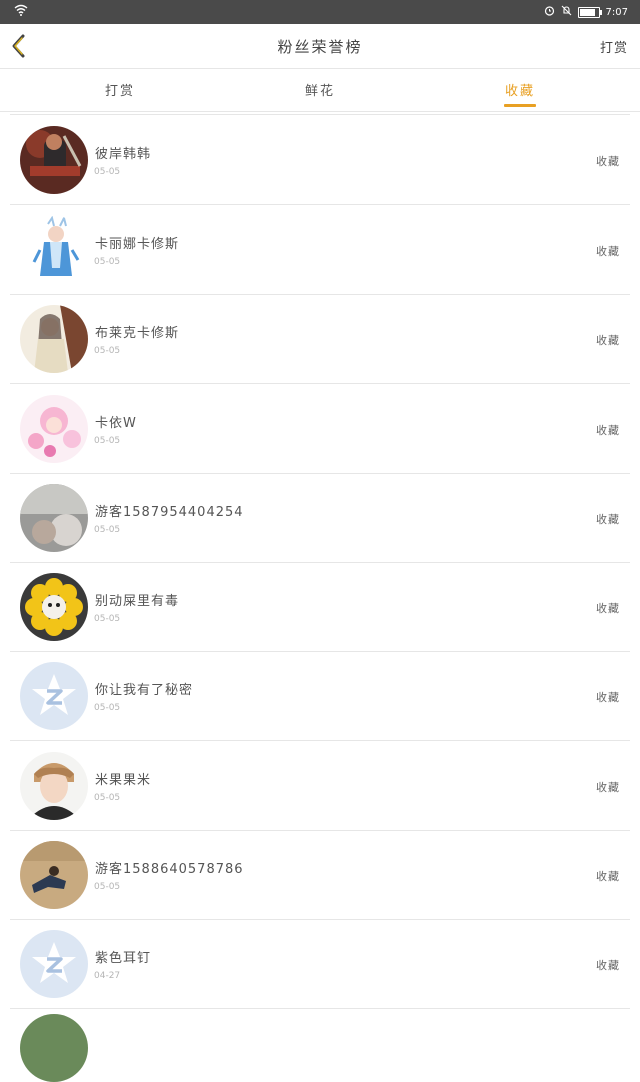 Image resolution: width=640 pixels, height=1082 pixels. Describe the element at coordinates (137, 244) in the screenshot. I see `fan-name: 卡丽娜卡修斯` at that location.